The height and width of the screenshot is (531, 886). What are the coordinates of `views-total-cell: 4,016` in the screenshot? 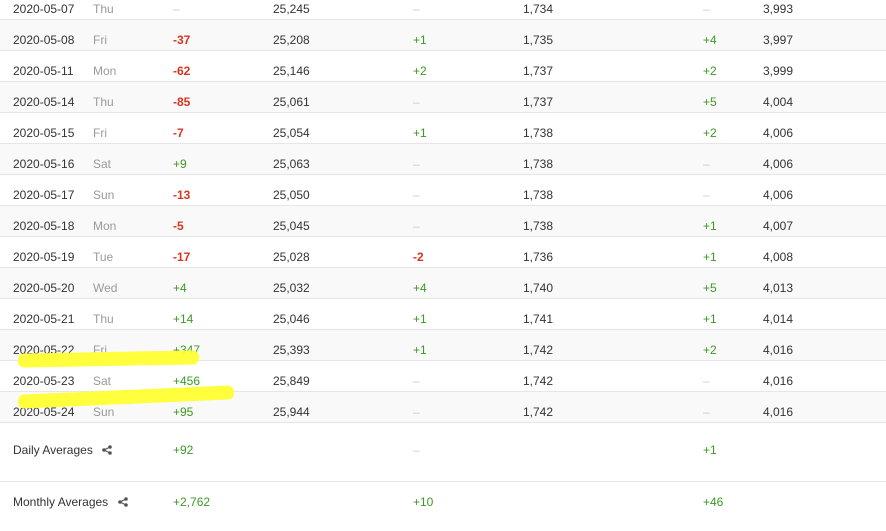 It's located at (778, 412).